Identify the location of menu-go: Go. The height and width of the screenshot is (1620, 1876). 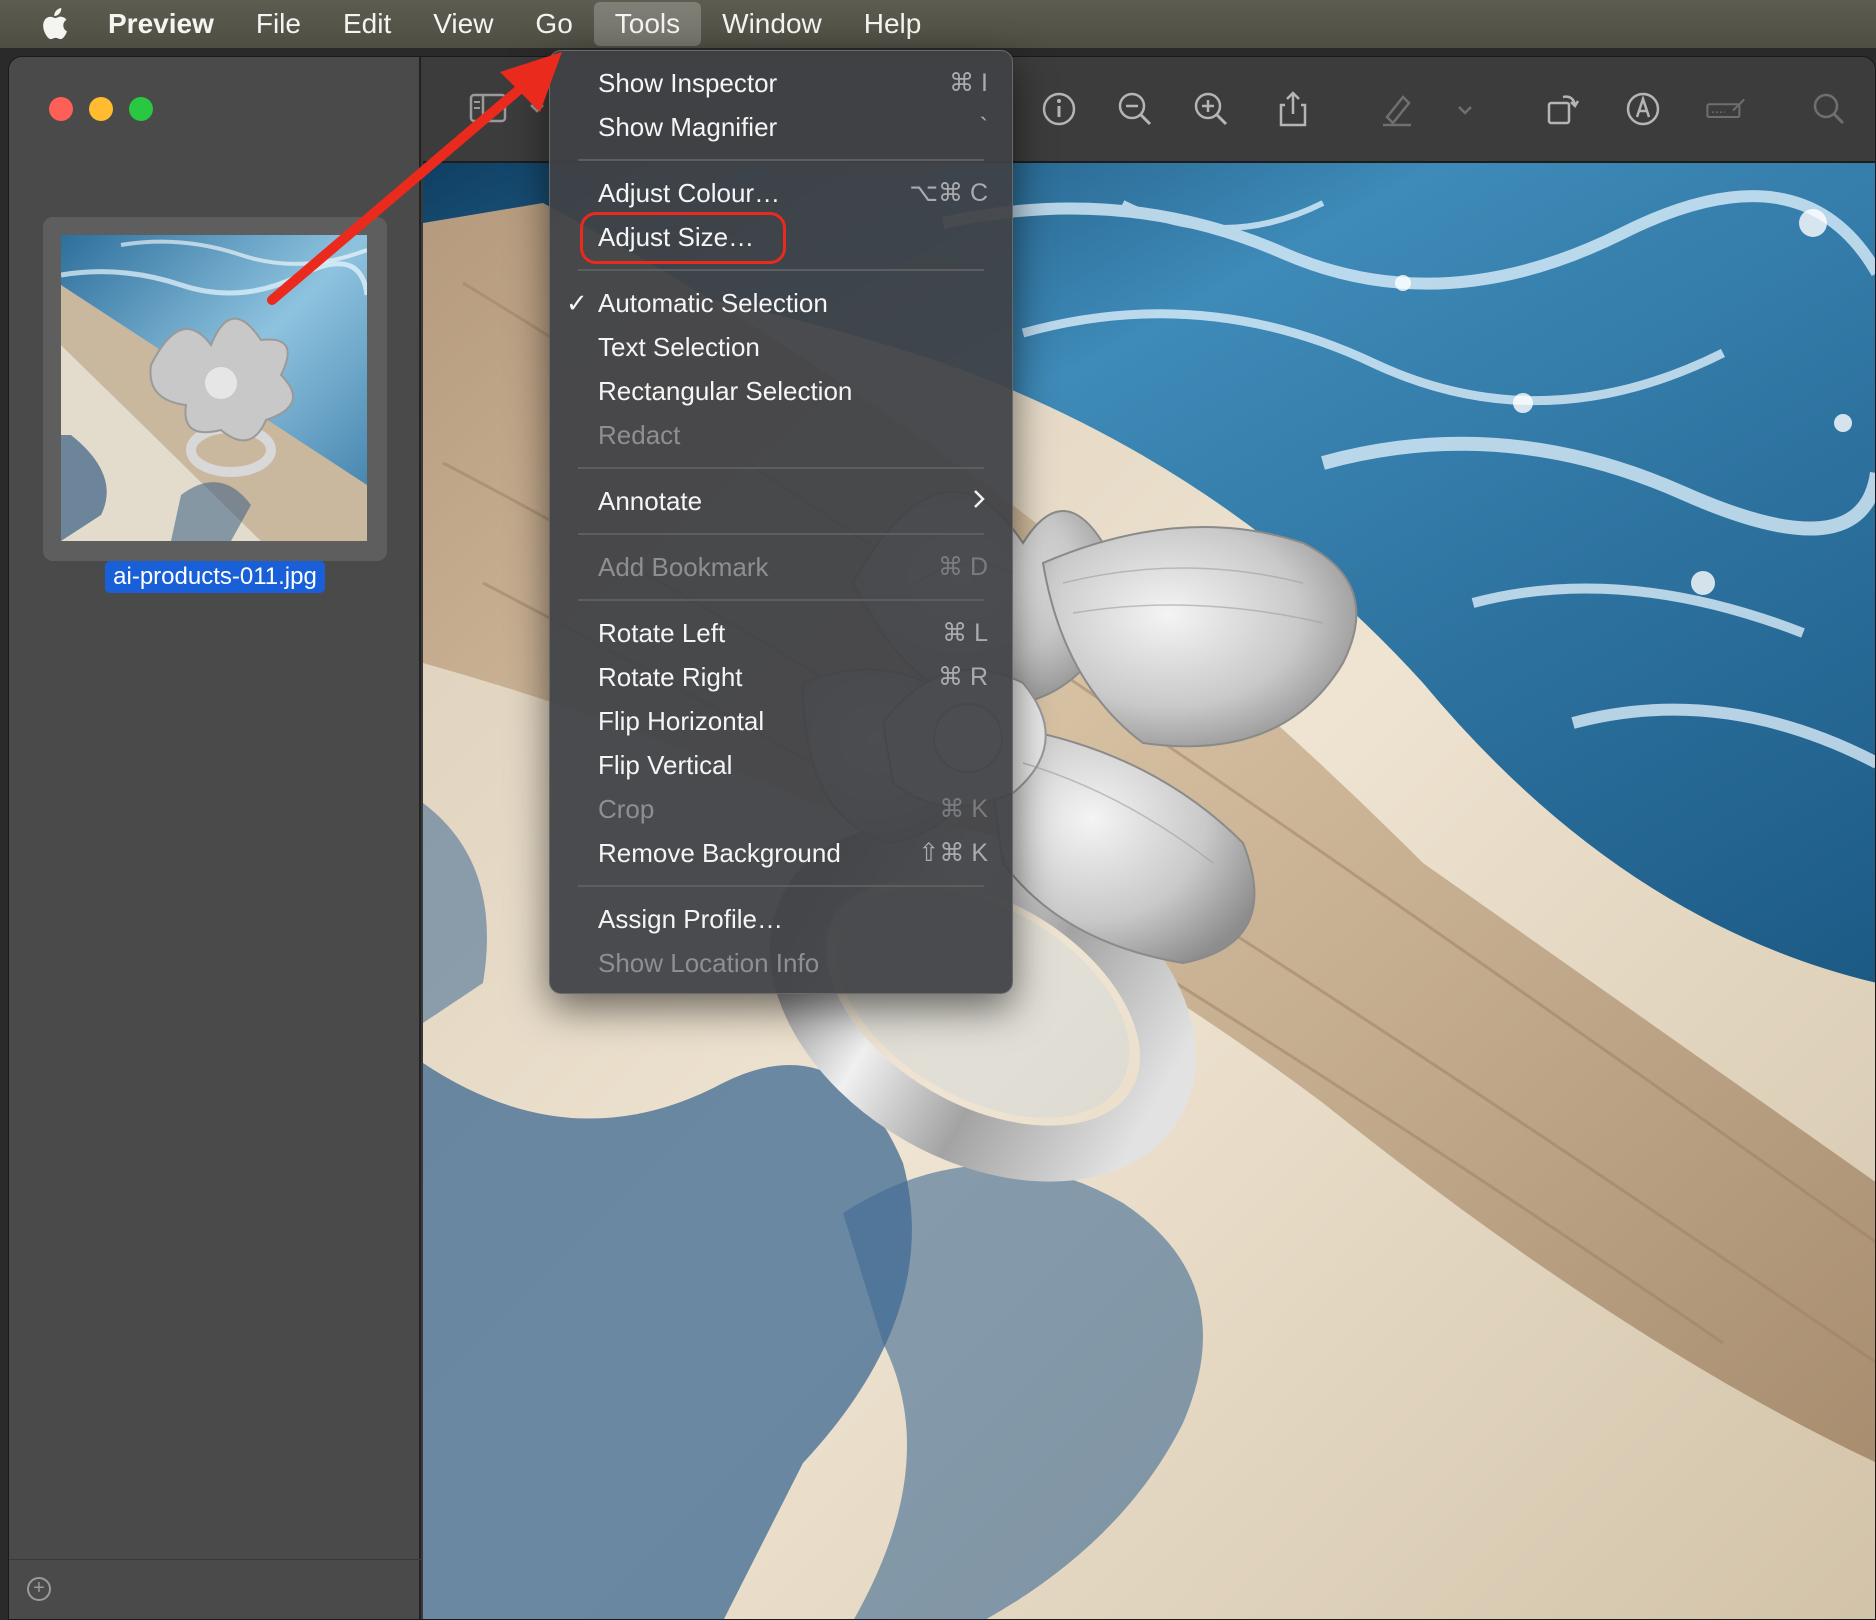
(553, 24).